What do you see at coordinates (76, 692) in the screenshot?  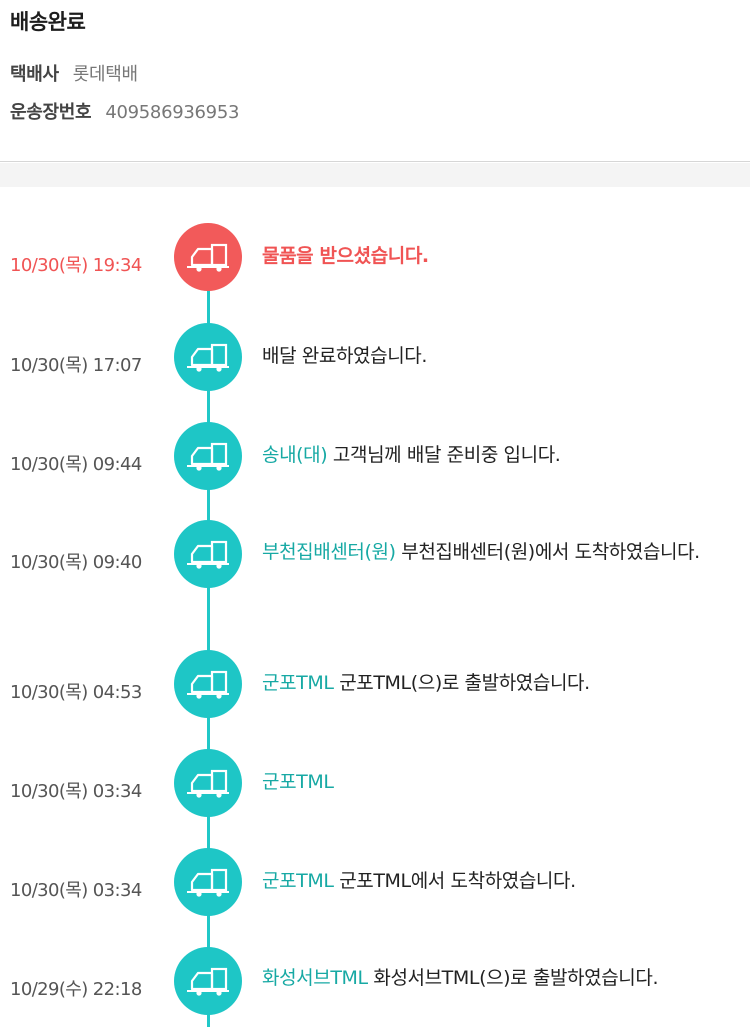 I see `event-time: 10/30(목) 04:53` at bounding box center [76, 692].